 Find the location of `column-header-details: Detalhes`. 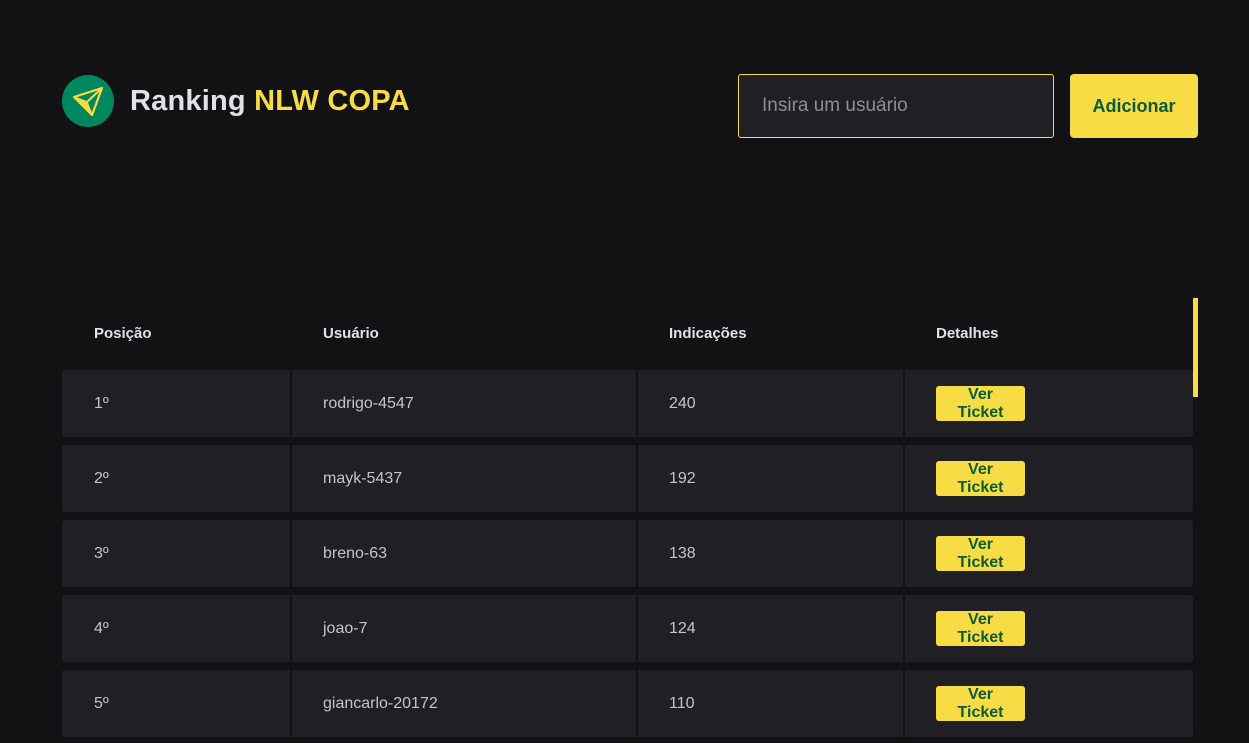

column-header-details: Detalhes is located at coordinates (967, 333).